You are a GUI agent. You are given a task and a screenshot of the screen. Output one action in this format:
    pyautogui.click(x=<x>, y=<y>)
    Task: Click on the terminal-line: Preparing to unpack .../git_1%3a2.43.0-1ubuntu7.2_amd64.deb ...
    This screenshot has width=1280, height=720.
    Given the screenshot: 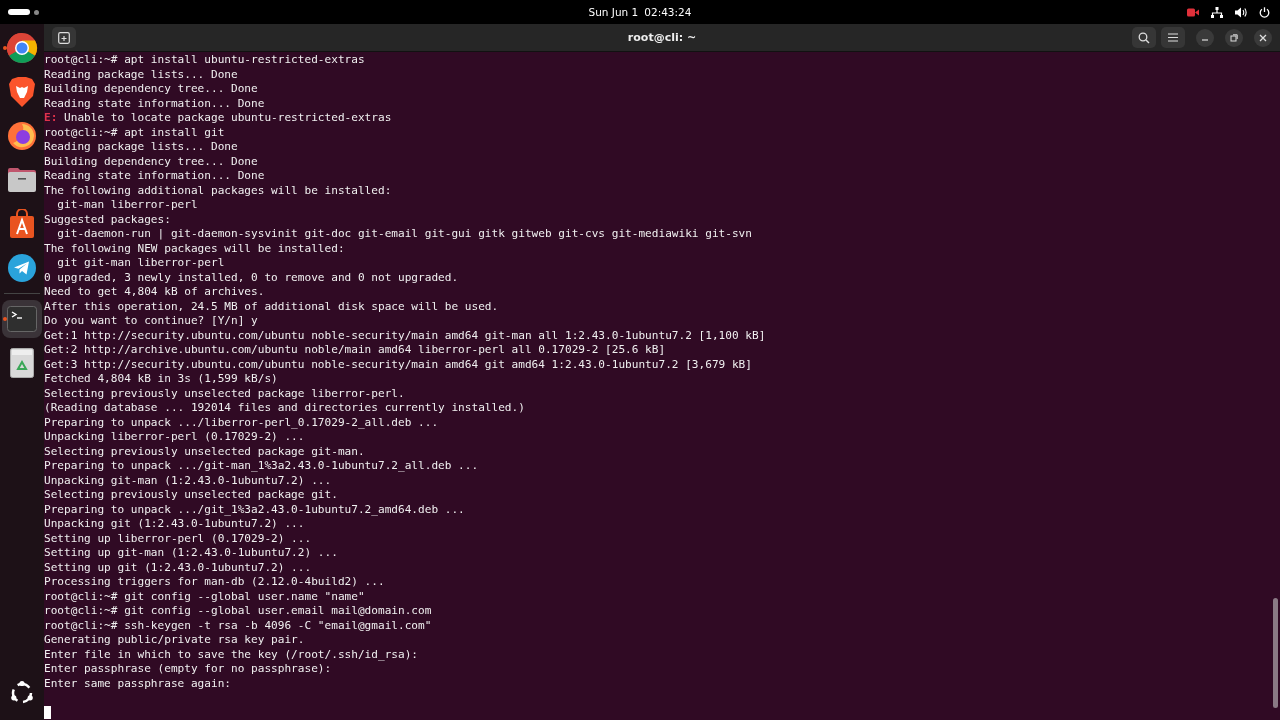 What is the action you would take?
    pyautogui.click(x=254, y=509)
    